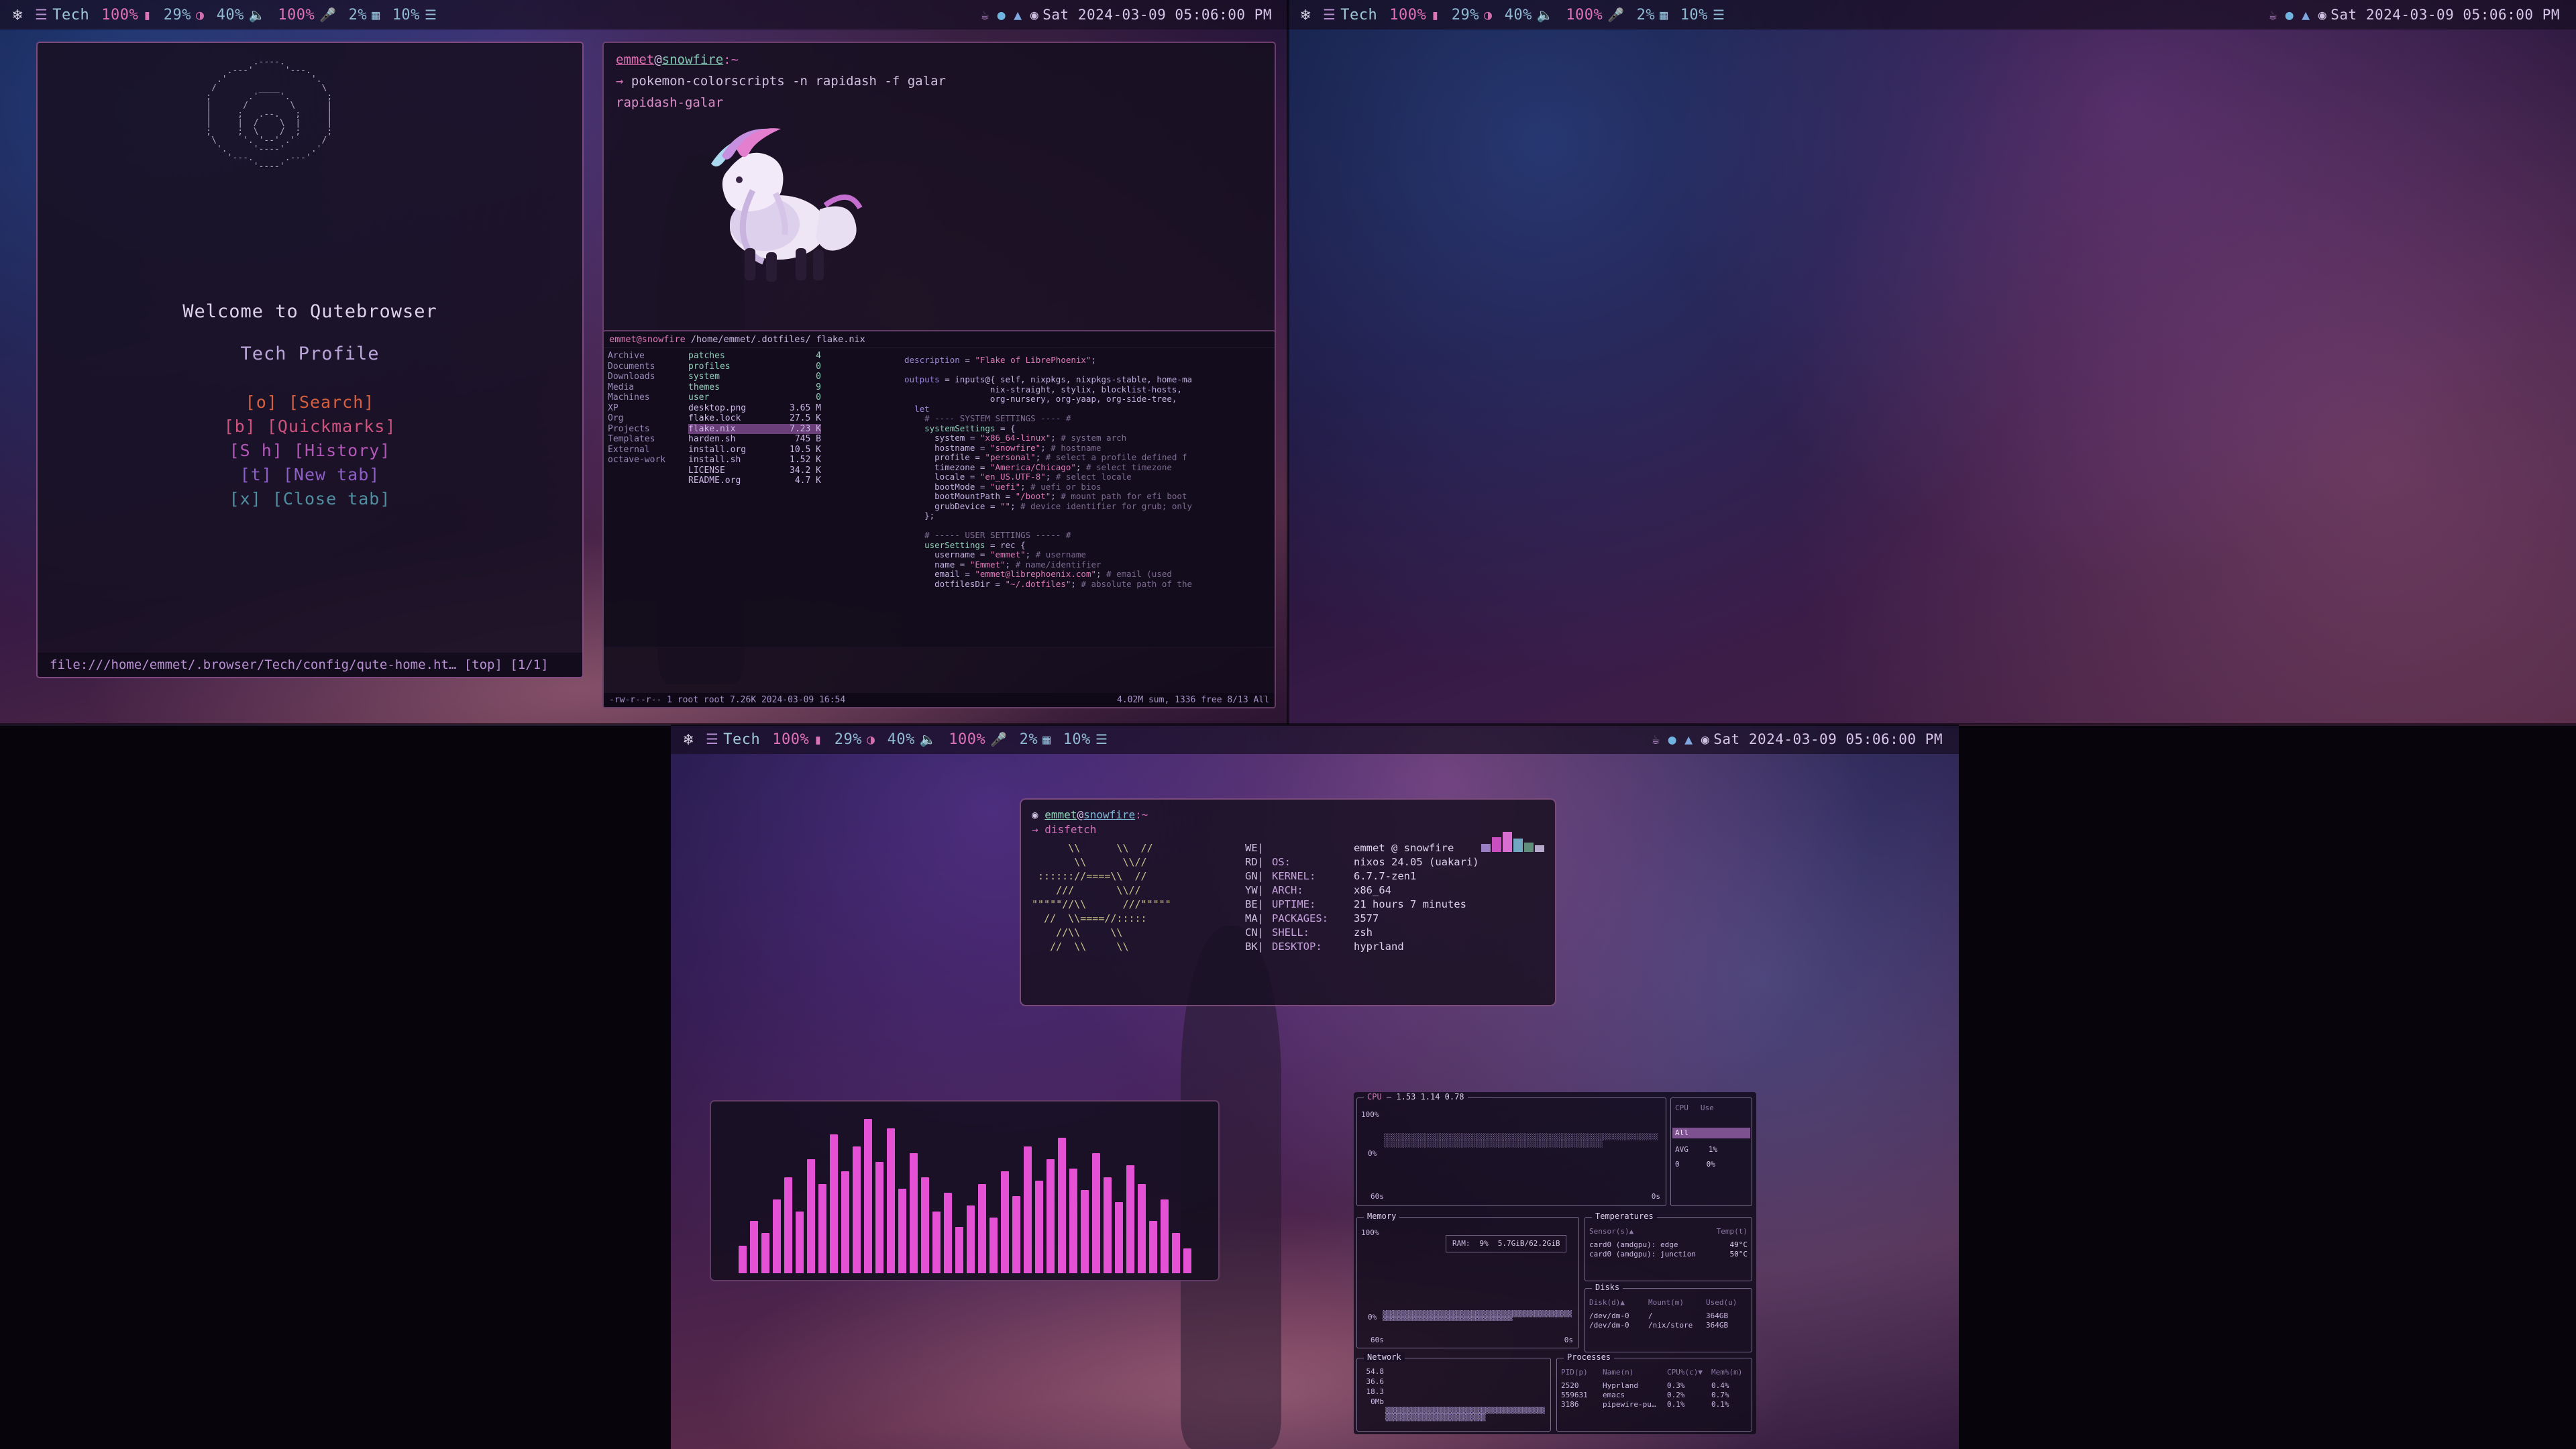 This screenshot has height=1449, width=2576. Describe the element at coordinates (754, 428) in the screenshot. I see `ranger-file-item: flake.nix 7.23 K` at that location.